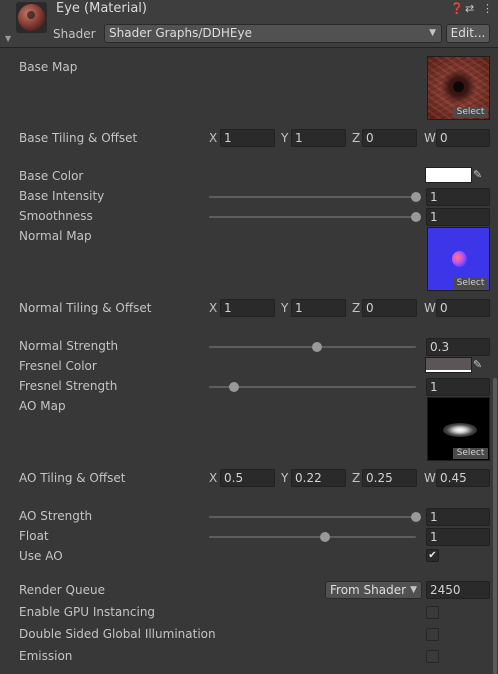 The width and height of the screenshot is (498, 674). What do you see at coordinates (389, 478) in the screenshot?
I see `ao-tiling-z-field: 0.25` at bounding box center [389, 478].